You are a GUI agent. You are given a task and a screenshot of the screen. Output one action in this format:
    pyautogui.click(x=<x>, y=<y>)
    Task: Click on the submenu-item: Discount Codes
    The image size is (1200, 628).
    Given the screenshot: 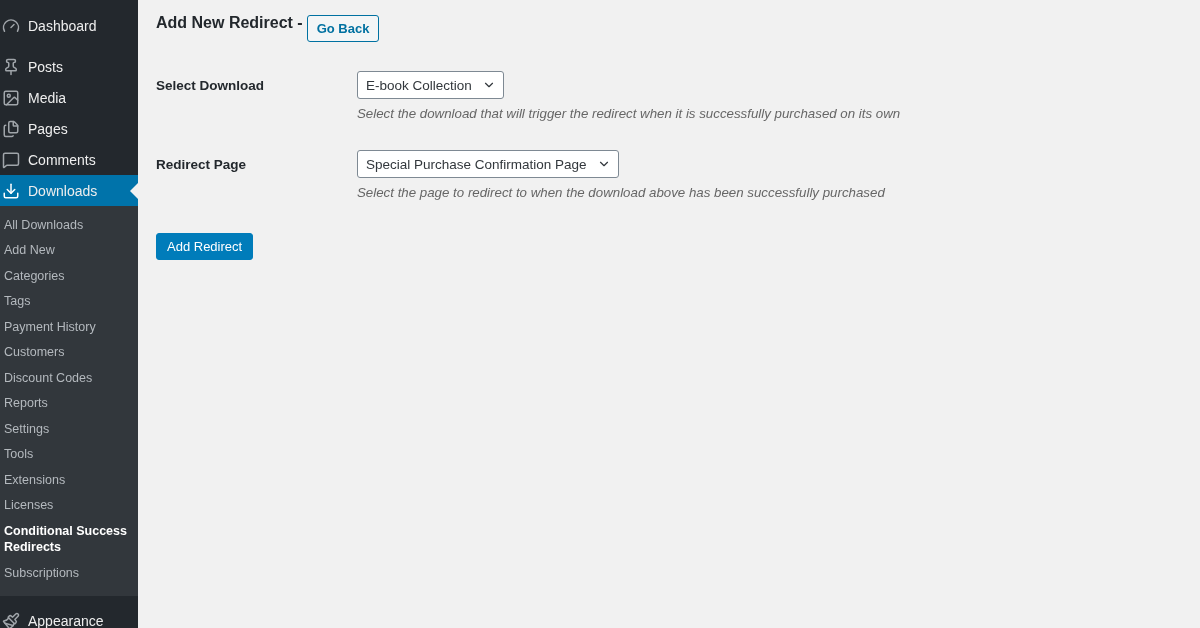 What is the action you would take?
    pyautogui.click(x=69, y=378)
    